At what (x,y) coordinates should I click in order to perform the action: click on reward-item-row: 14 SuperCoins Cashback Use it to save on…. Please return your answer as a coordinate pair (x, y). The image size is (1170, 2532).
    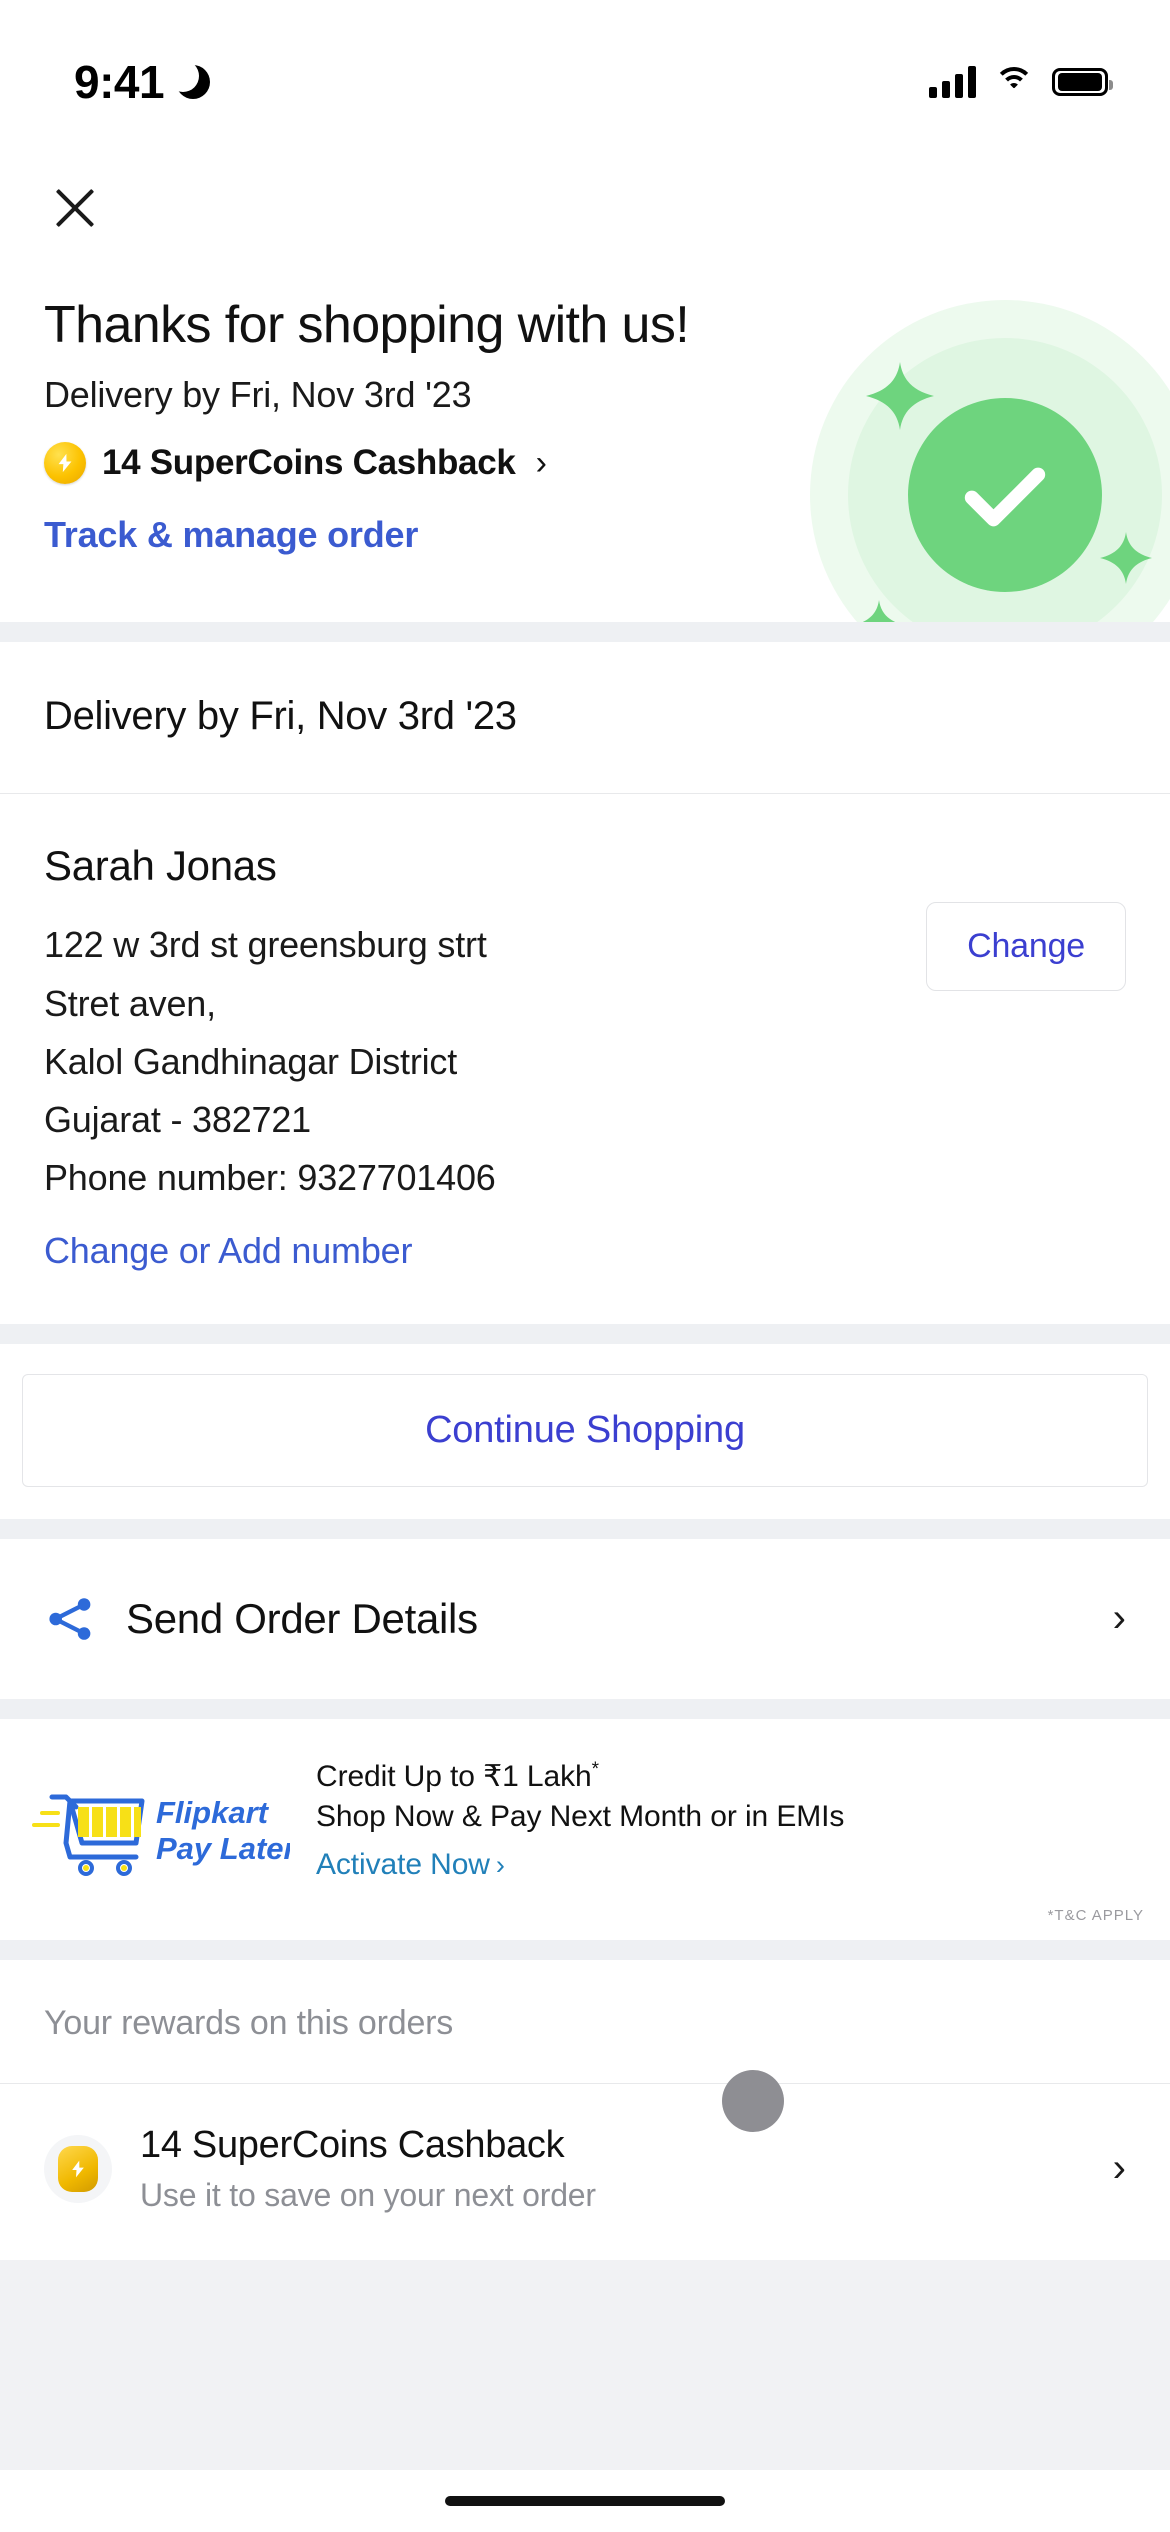
    Looking at the image, I should click on (585, 2164).